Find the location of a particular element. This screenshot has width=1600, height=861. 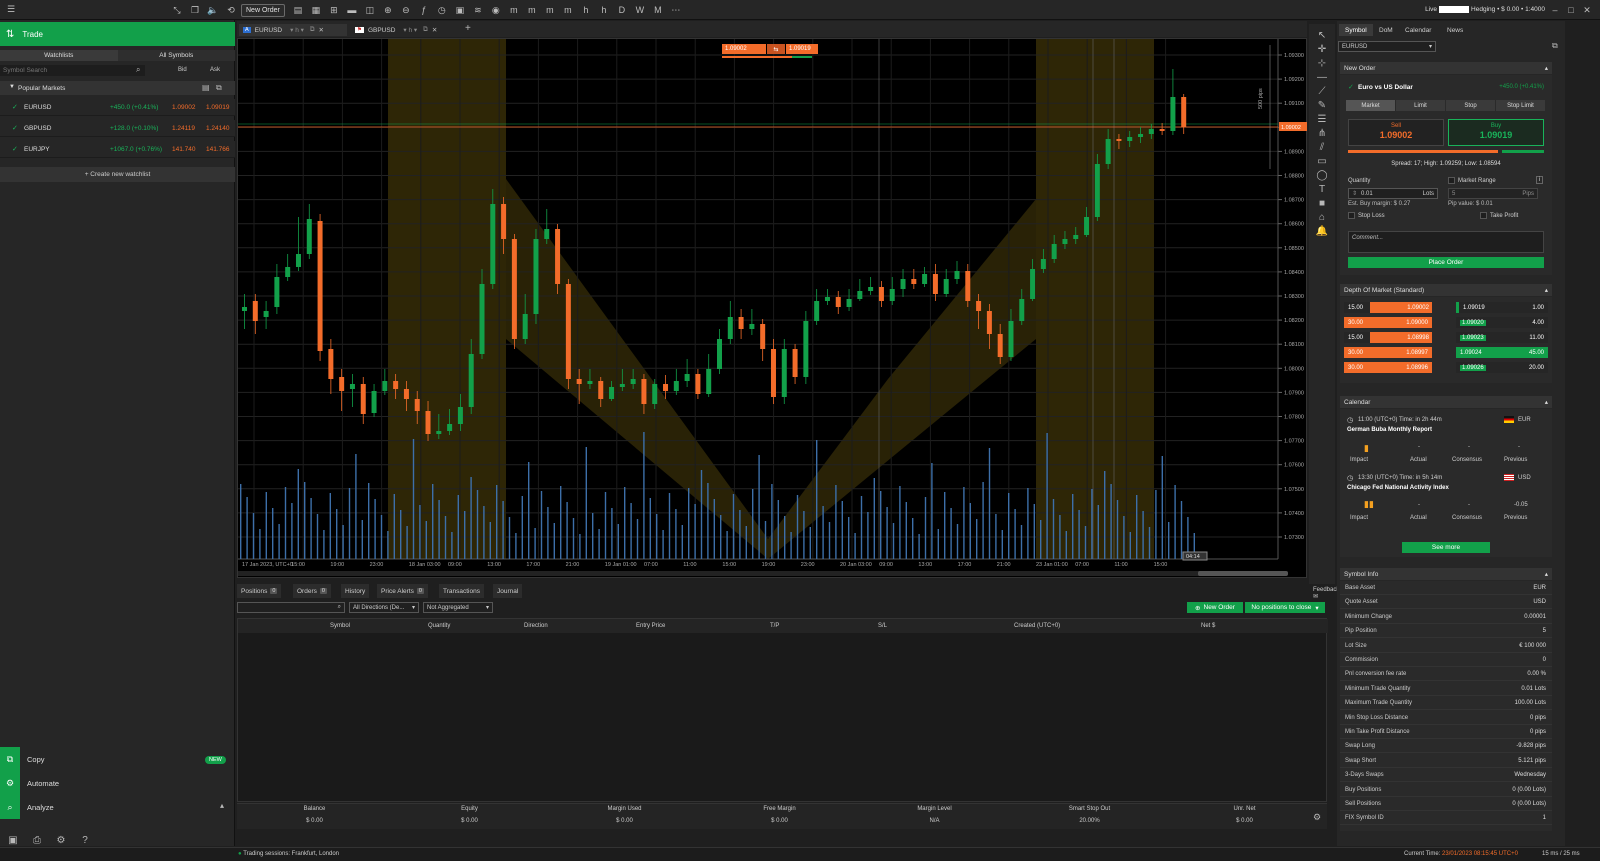

layers-icon: ≋ is located at coordinates (478, 10).